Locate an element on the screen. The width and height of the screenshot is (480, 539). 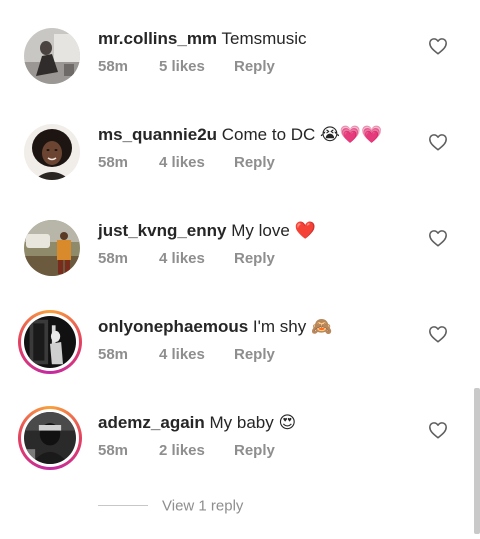
comment-text: Temsmusic is located at coordinates (264, 38).